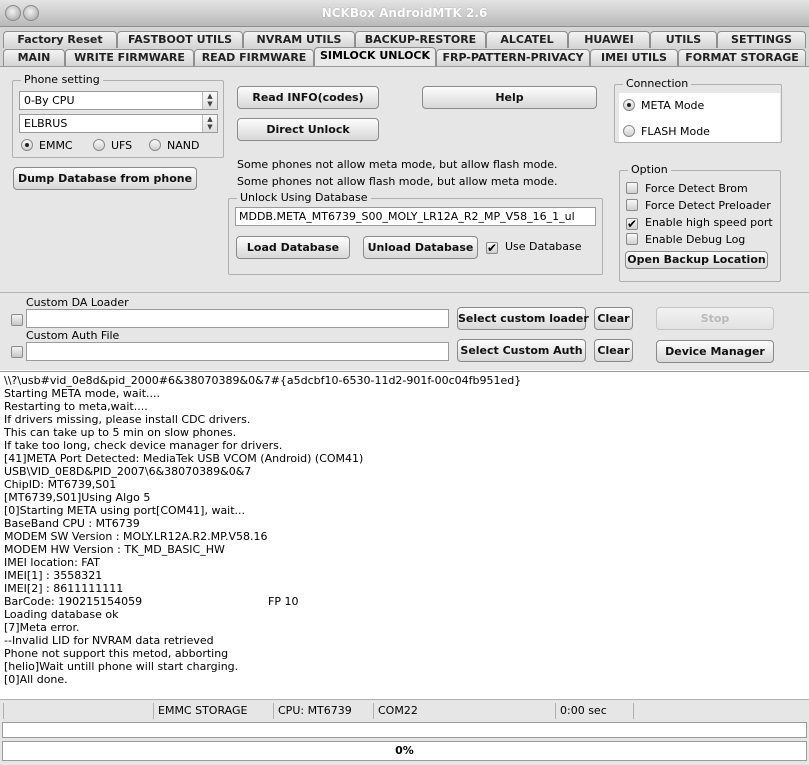 The width and height of the screenshot is (809, 765). I want to click on unlock-database-title: Unlock Using Database, so click(304, 197).